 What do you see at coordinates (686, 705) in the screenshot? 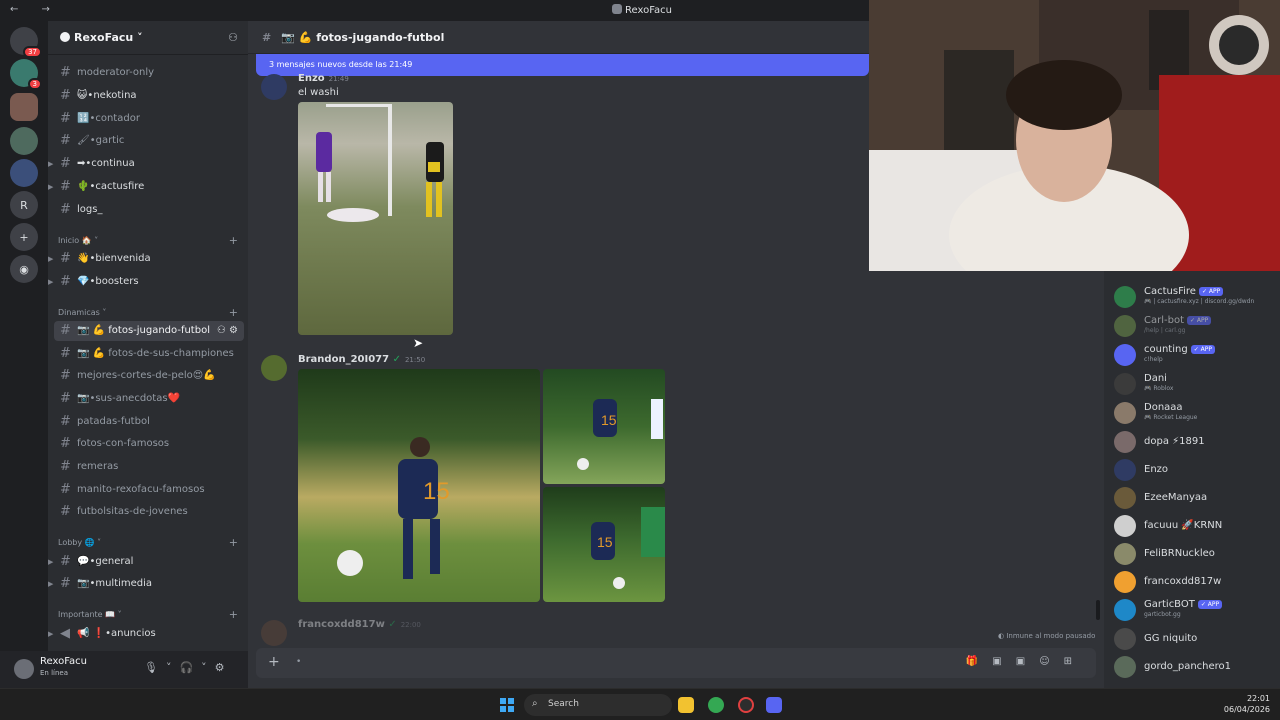
I see `file-explorer-icon` at bounding box center [686, 705].